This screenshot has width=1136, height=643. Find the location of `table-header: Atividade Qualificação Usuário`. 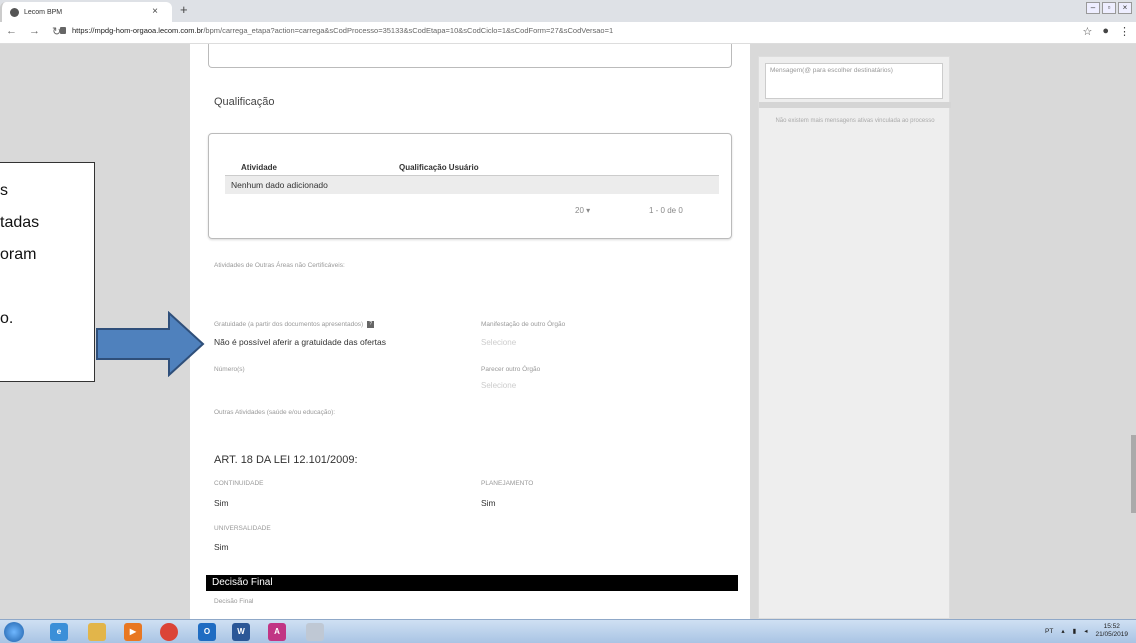

table-header: Atividade Qualificação Usuário is located at coordinates (472, 167).